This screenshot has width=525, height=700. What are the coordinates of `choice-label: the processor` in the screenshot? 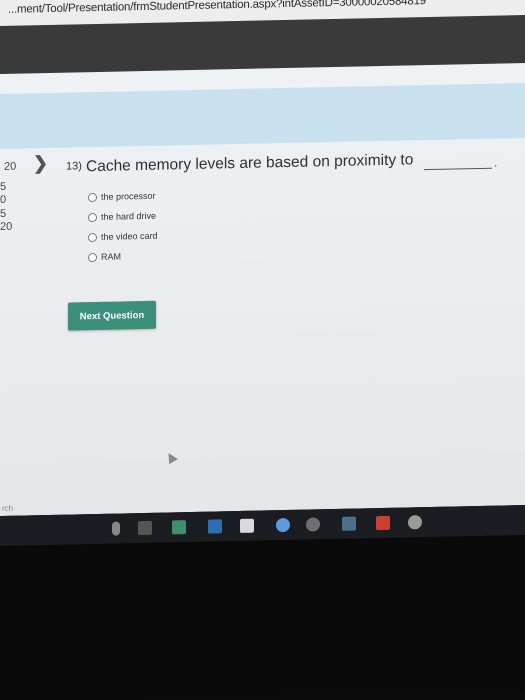 It's located at (128, 196).